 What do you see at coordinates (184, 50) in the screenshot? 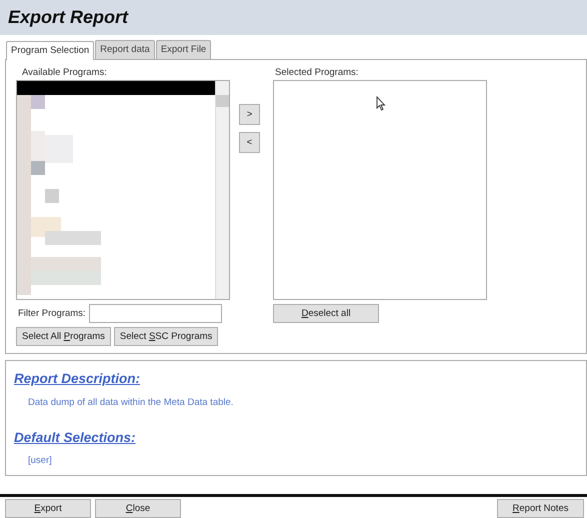
I see `tab: Export File` at bounding box center [184, 50].